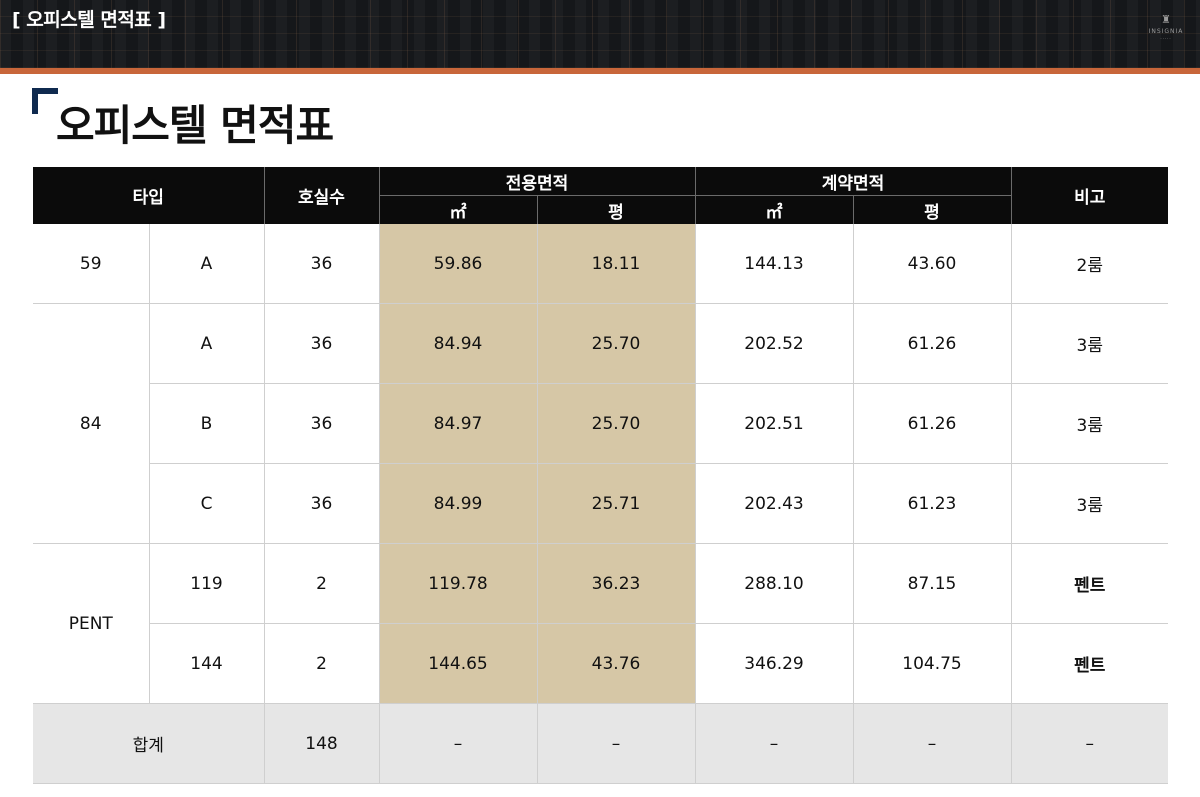  Describe the element at coordinates (852, 181) in the screenshot. I see `header-contract-area: 계약면적` at that location.